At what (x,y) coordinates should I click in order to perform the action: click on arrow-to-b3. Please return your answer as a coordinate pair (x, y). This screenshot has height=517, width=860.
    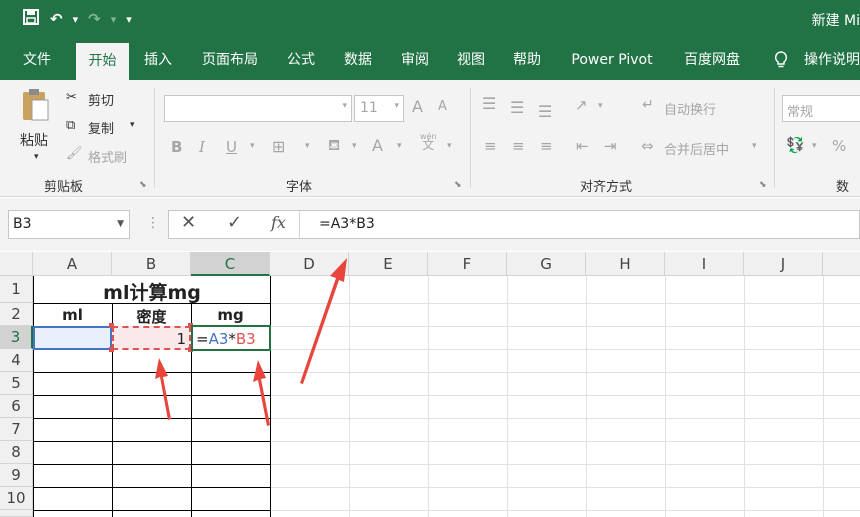
    Looking at the image, I should click on (163, 389).